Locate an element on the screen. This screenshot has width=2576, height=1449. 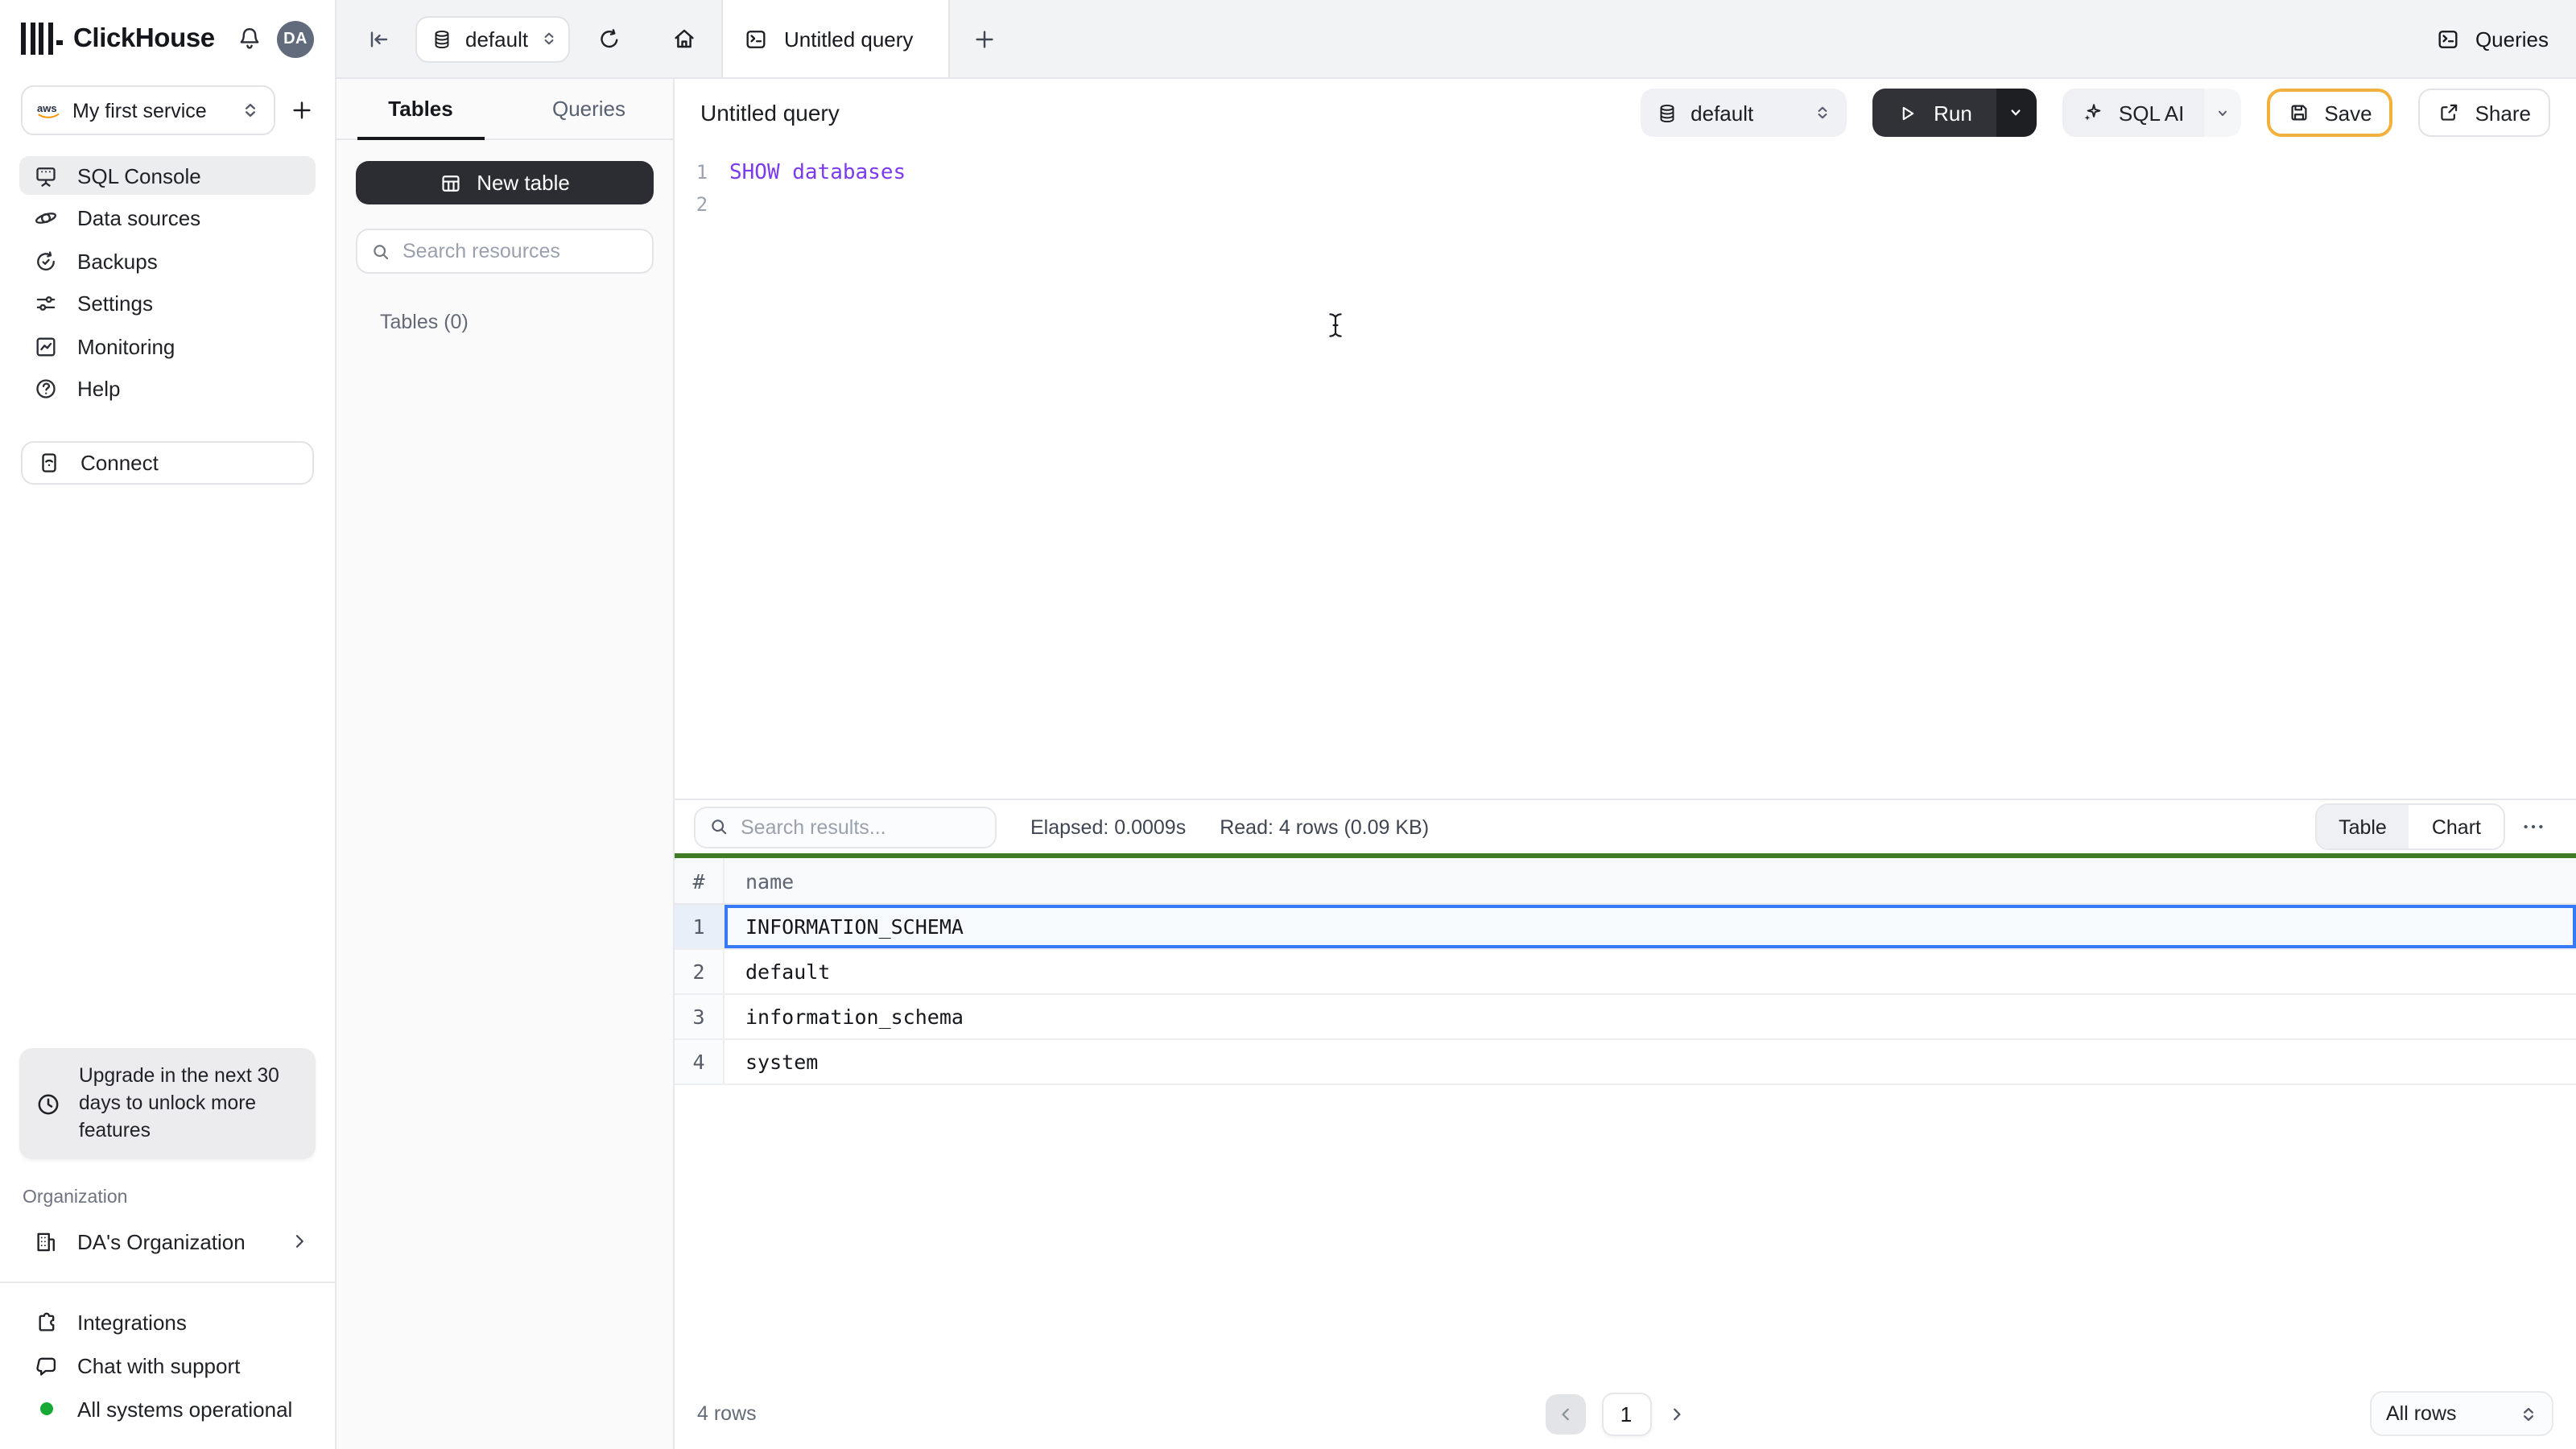
tab-untitled-query: Untitled query is located at coordinates (835, 38).